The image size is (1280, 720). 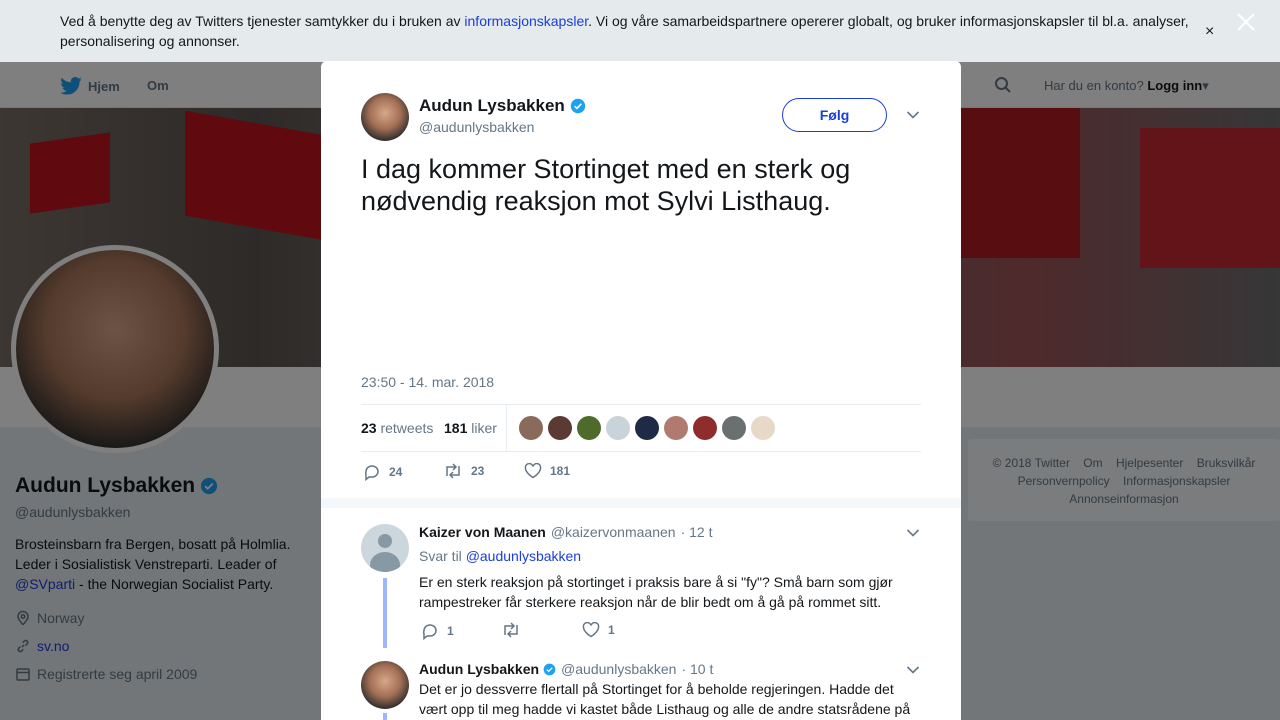 I want to click on thread-separator, so click(x=641, y=503).